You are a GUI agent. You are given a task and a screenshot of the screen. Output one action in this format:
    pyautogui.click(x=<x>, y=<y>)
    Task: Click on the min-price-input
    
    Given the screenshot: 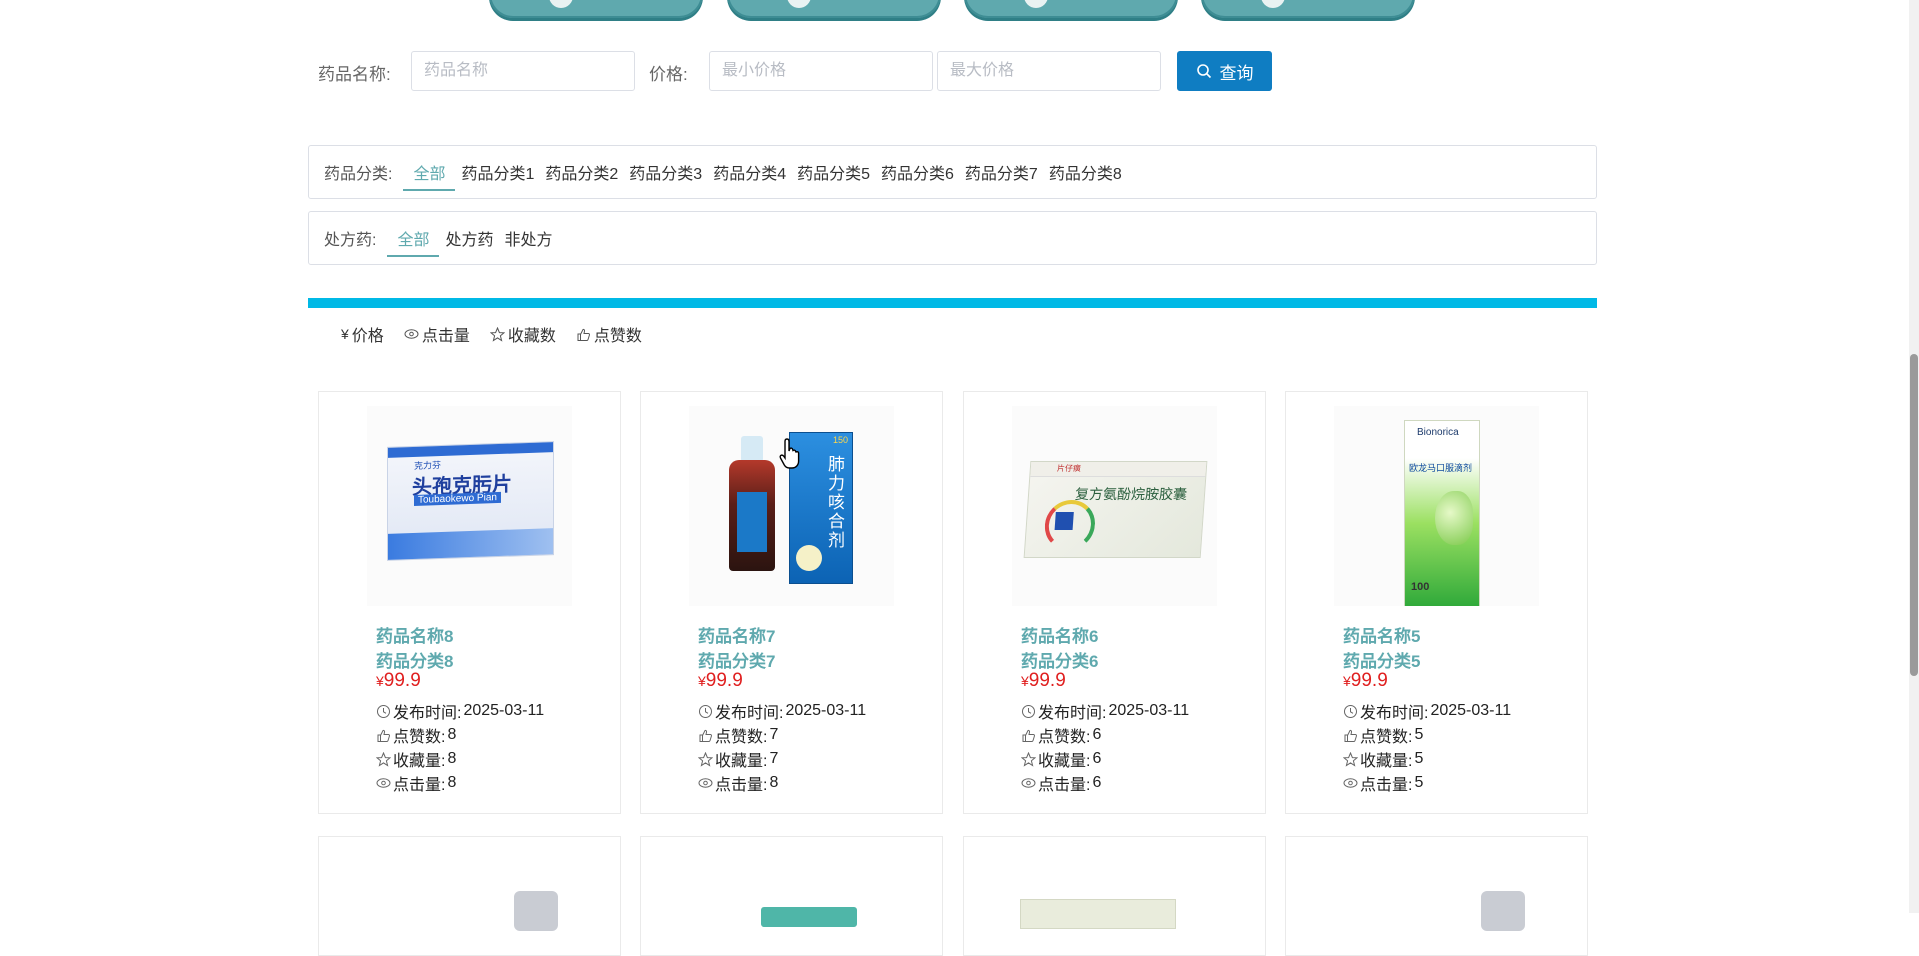 What is the action you would take?
    pyautogui.click(x=821, y=71)
    